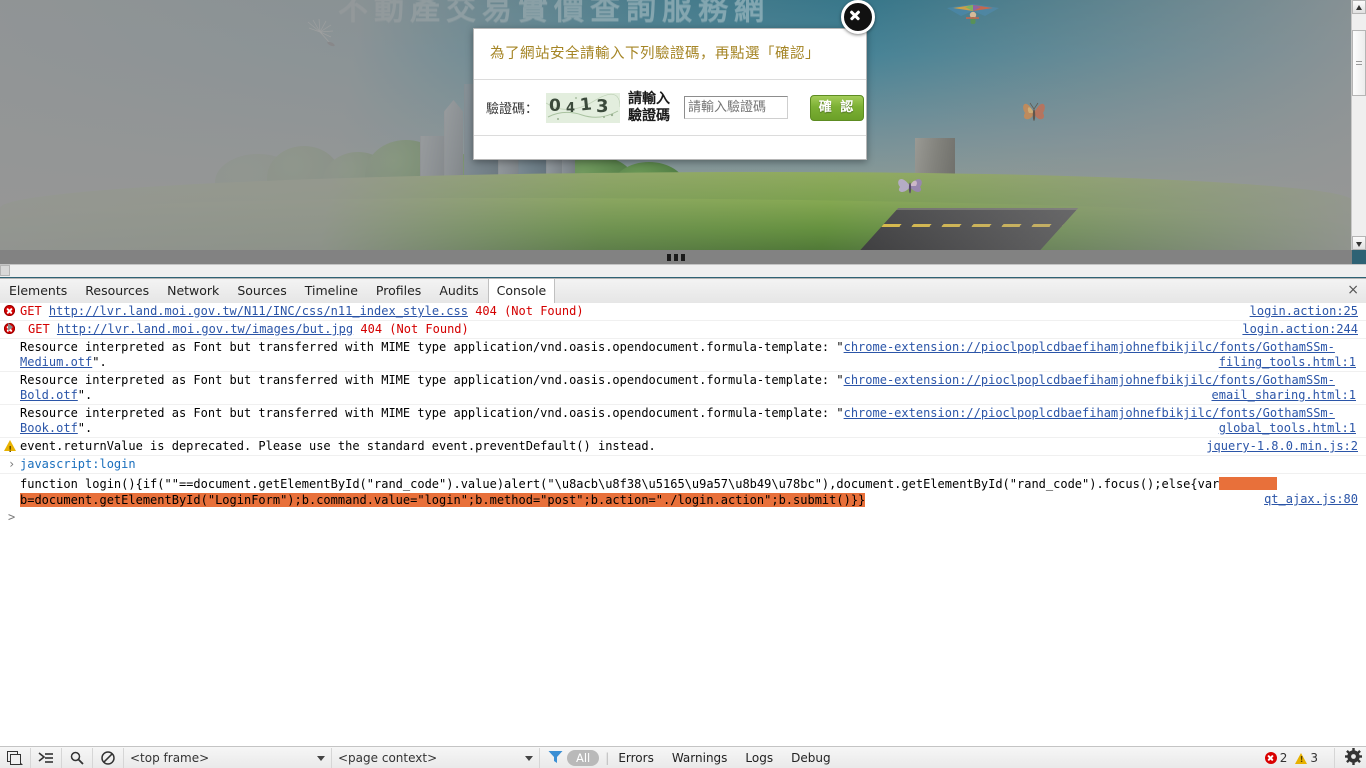 The image size is (1366, 768). Describe the element at coordinates (1300, 329) in the screenshot. I see `message-source-link: login.action:244` at that location.